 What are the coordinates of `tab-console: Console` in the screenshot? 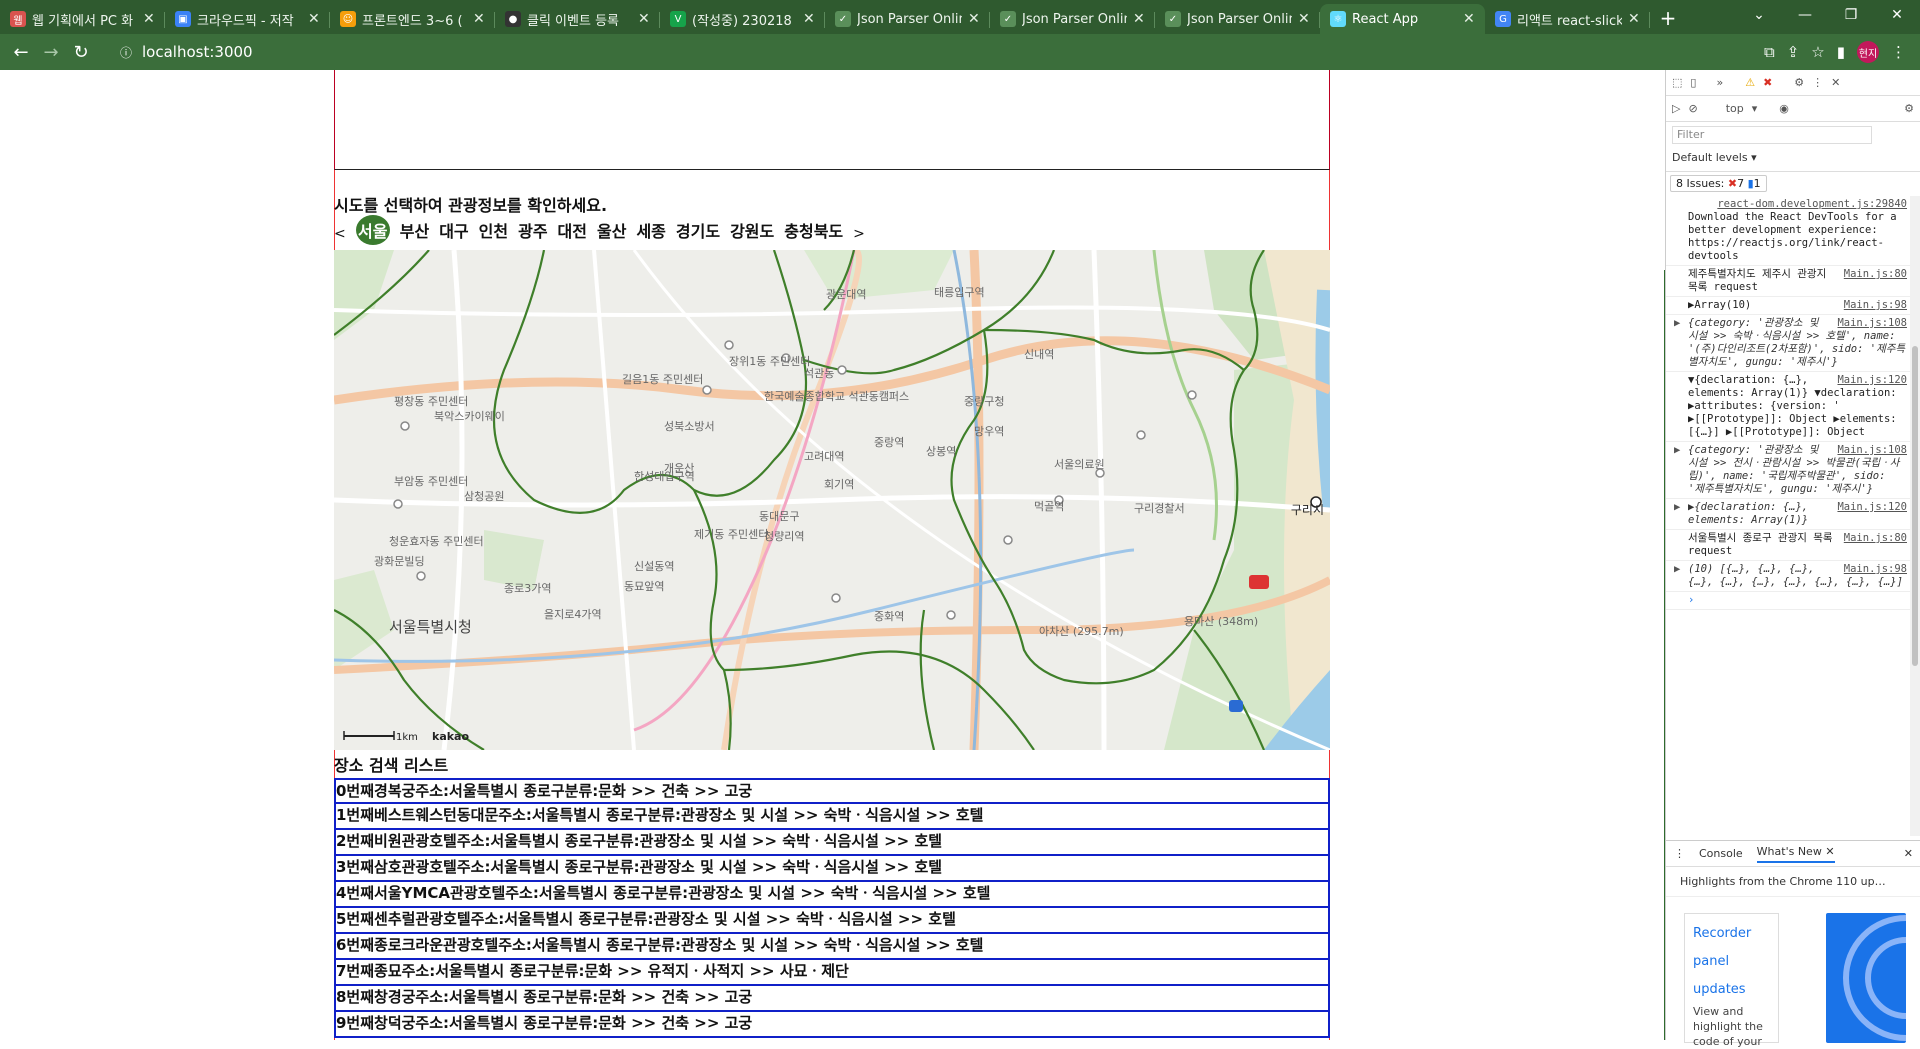 It's located at (1721, 853).